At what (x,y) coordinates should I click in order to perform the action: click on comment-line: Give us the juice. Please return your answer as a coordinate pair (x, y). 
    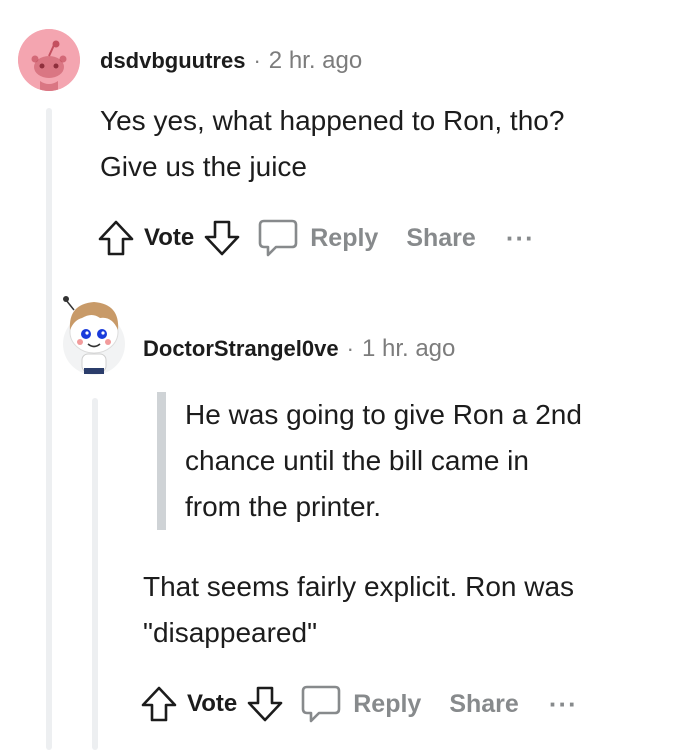
    Looking at the image, I should click on (203, 166).